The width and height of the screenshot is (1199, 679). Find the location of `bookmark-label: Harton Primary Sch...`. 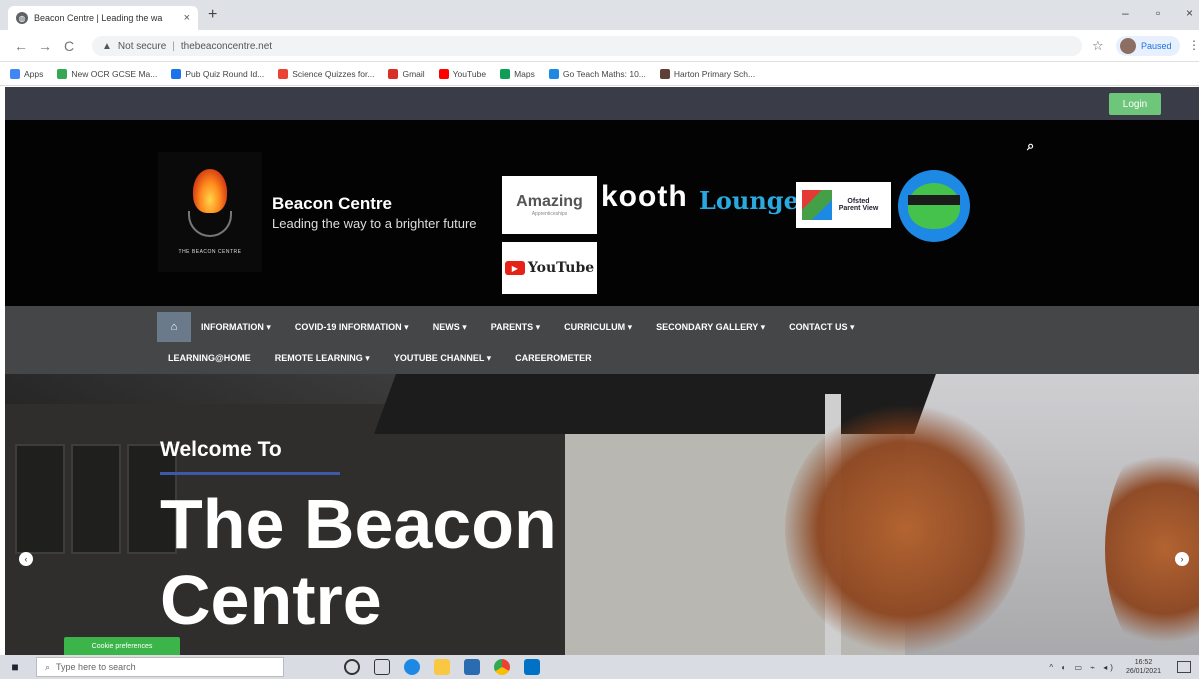

bookmark-label: Harton Primary Sch... is located at coordinates (714, 73).